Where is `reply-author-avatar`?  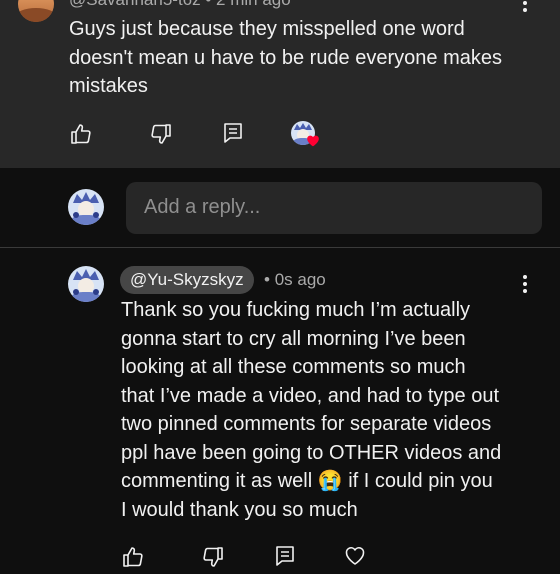 reply-author-avatar is located at coordinates (86, 284).